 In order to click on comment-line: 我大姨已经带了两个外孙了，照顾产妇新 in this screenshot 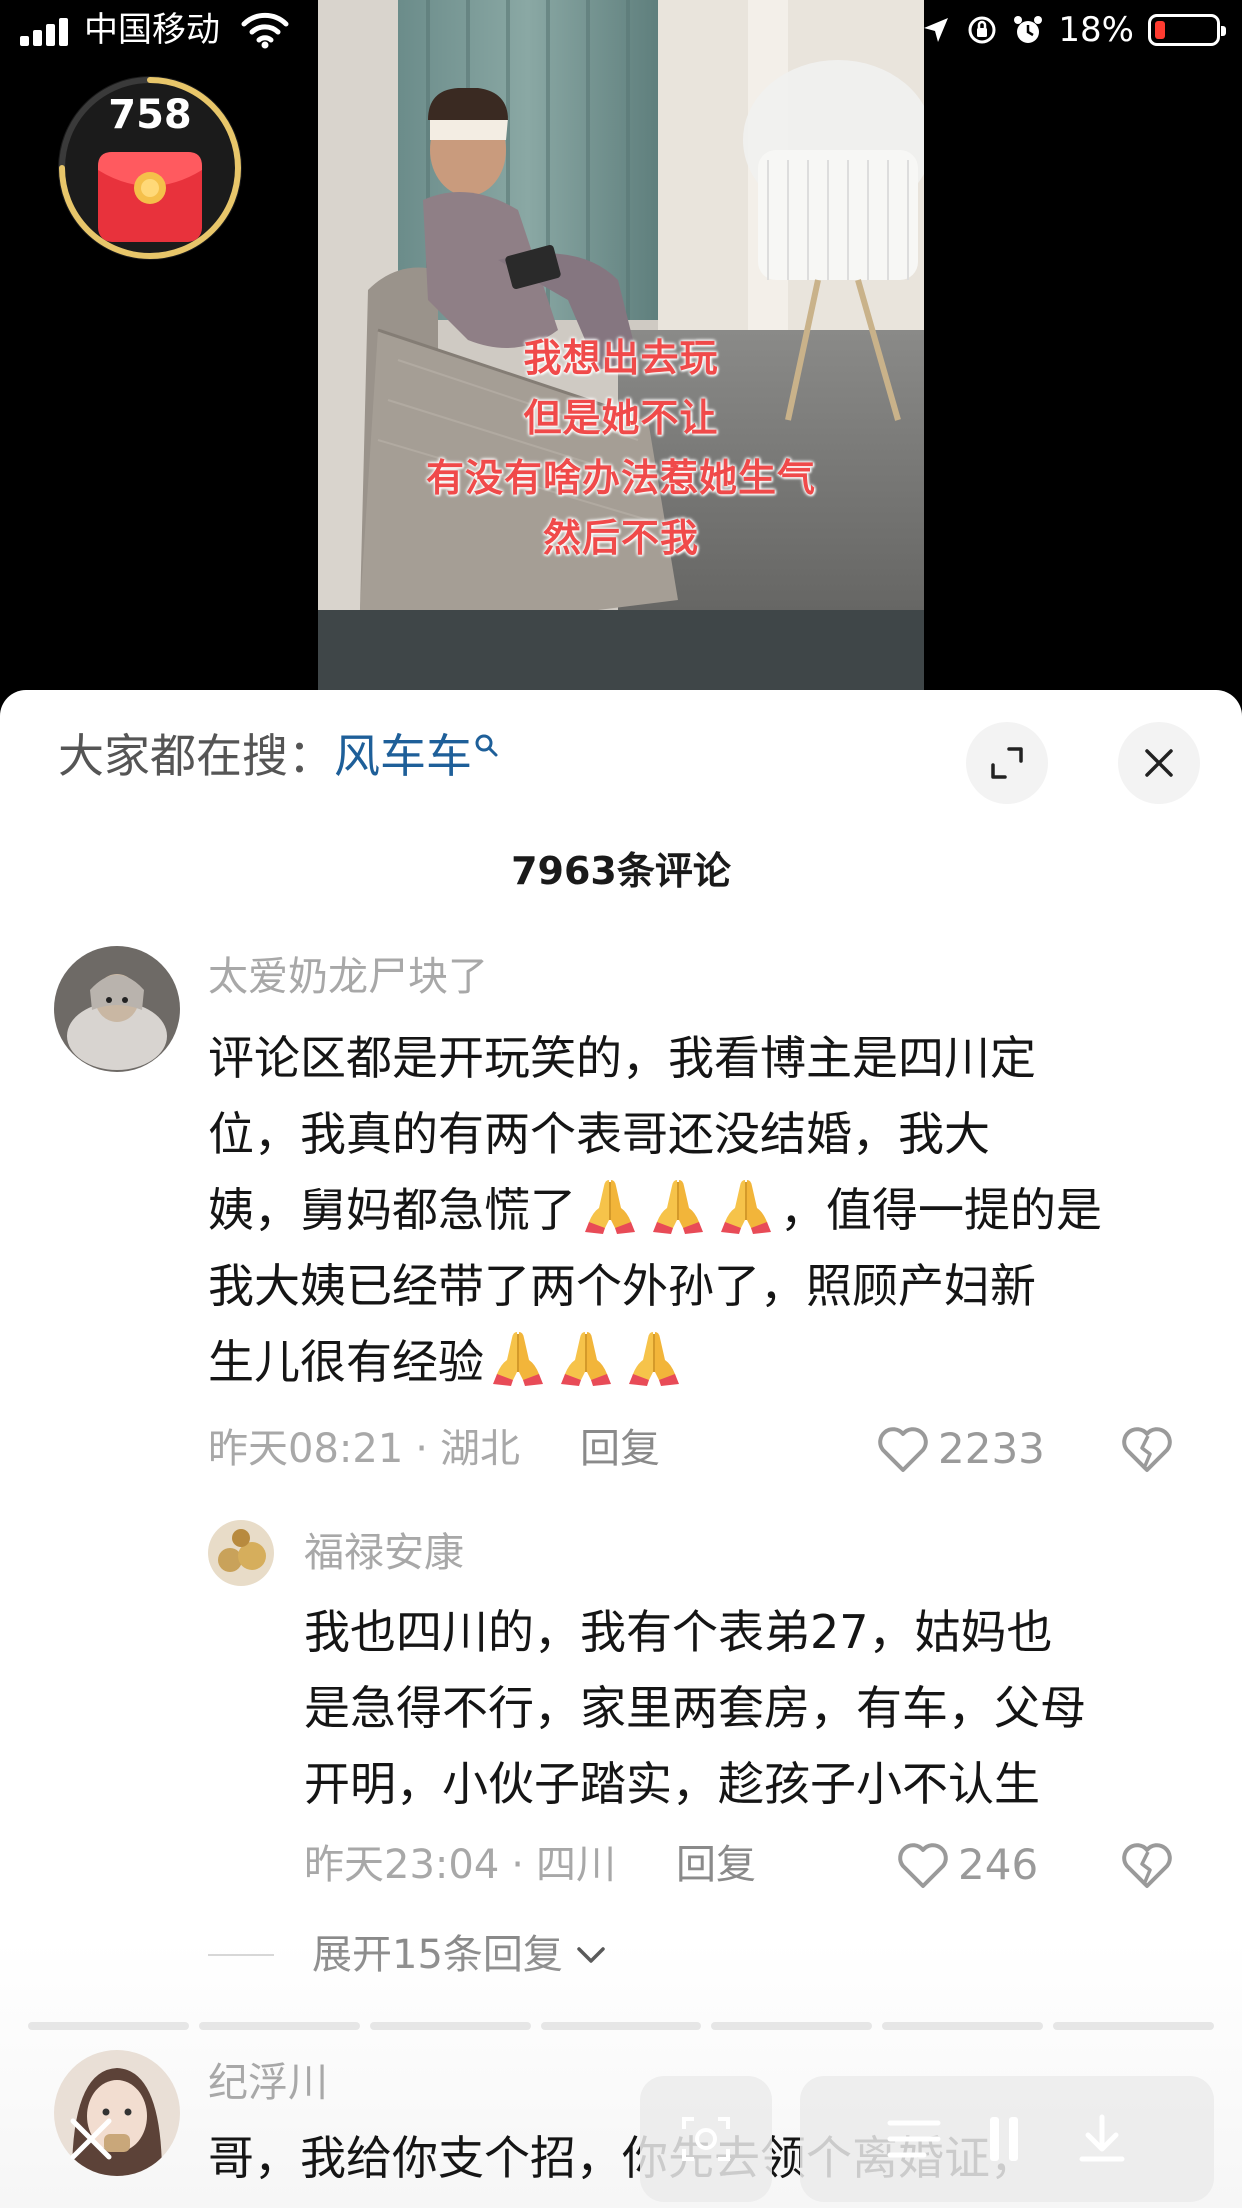, I will do `click(622, 1286)`.